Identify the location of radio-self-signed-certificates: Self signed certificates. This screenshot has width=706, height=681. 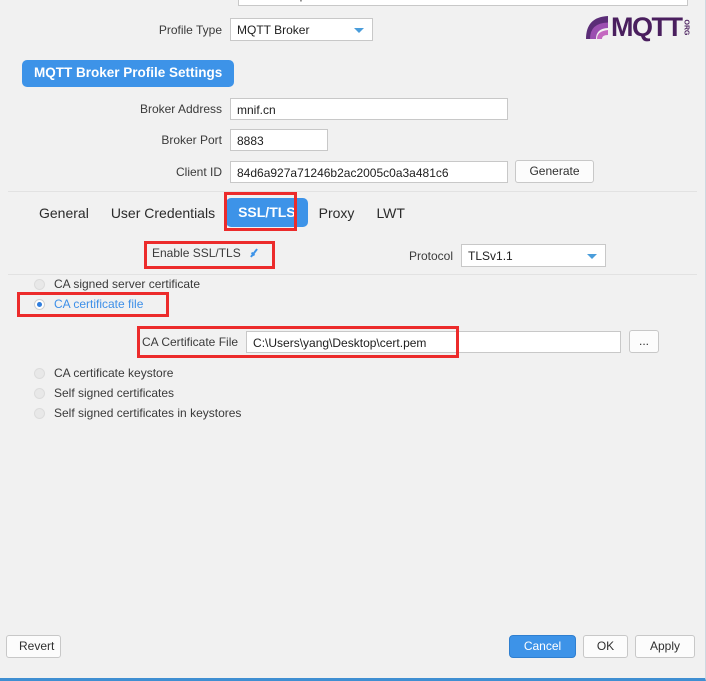
(104, 393).